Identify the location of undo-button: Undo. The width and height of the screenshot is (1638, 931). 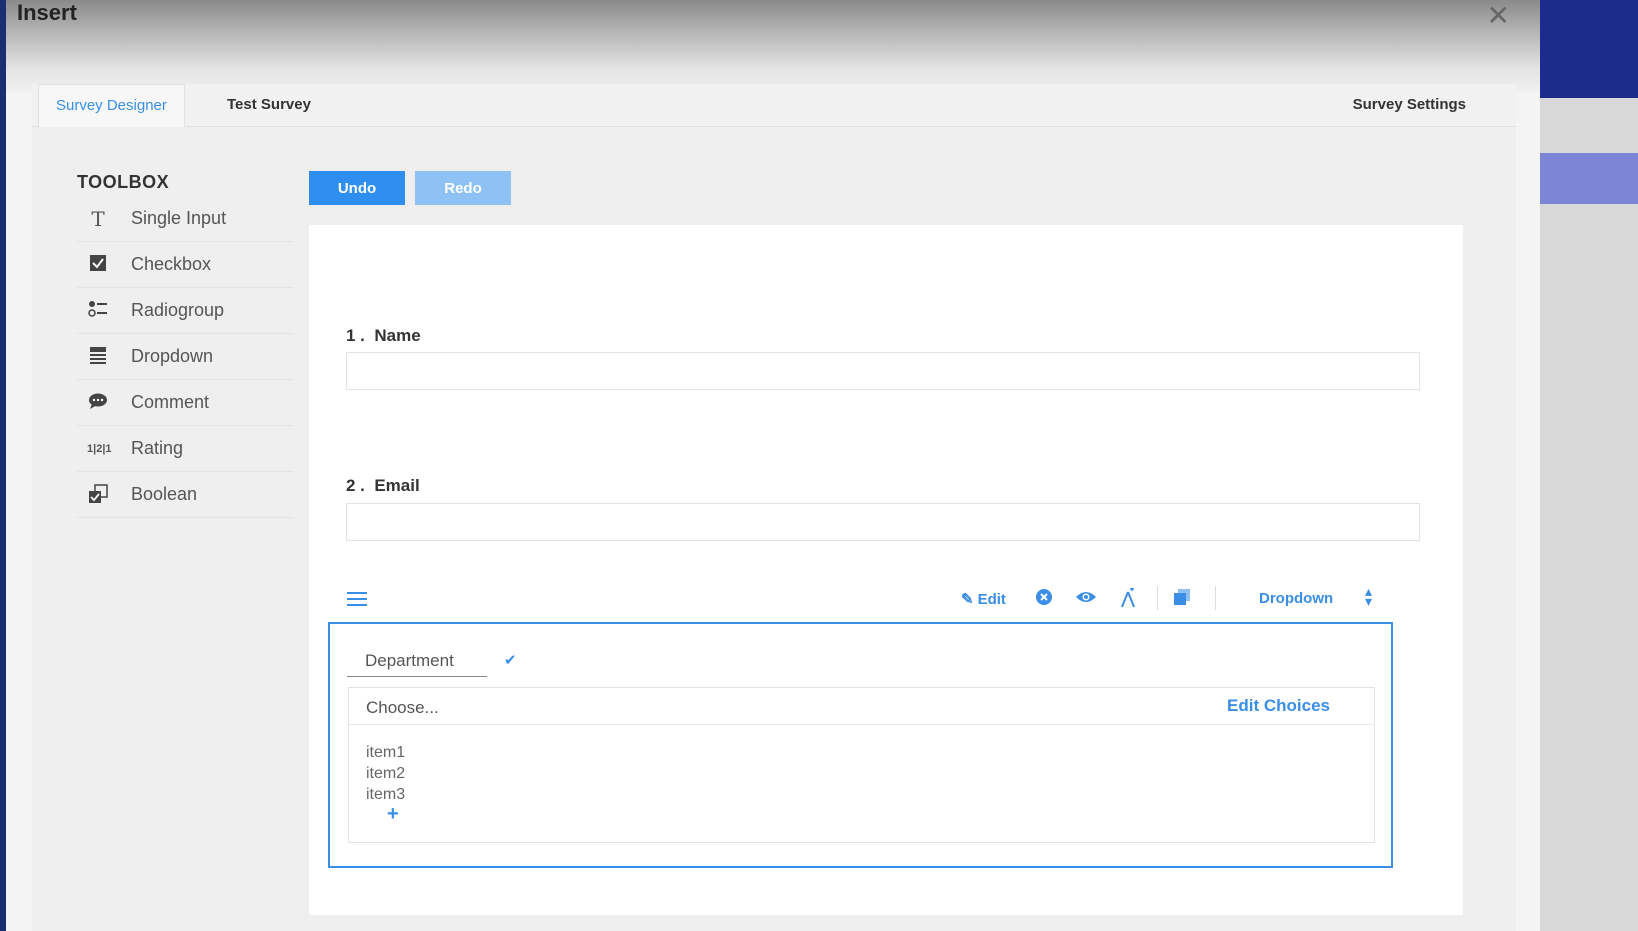
(357, 188).